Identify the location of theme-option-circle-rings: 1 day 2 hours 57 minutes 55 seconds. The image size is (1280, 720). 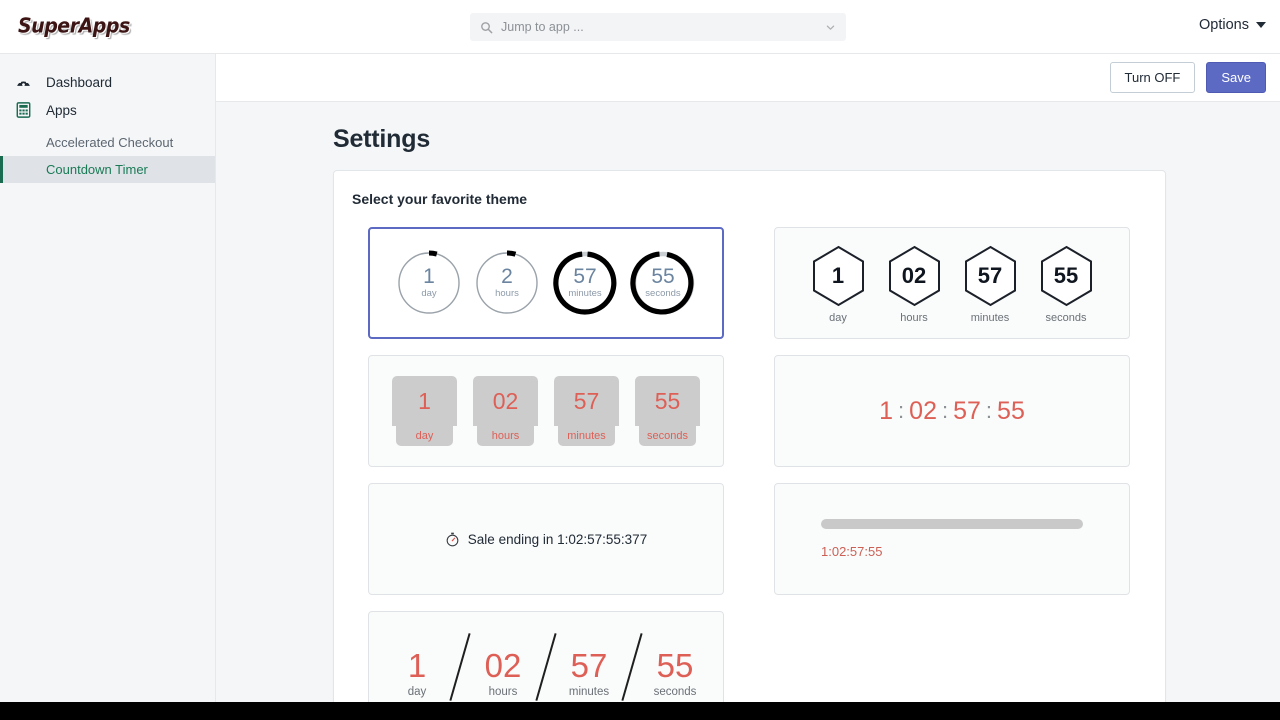
(546, 283).